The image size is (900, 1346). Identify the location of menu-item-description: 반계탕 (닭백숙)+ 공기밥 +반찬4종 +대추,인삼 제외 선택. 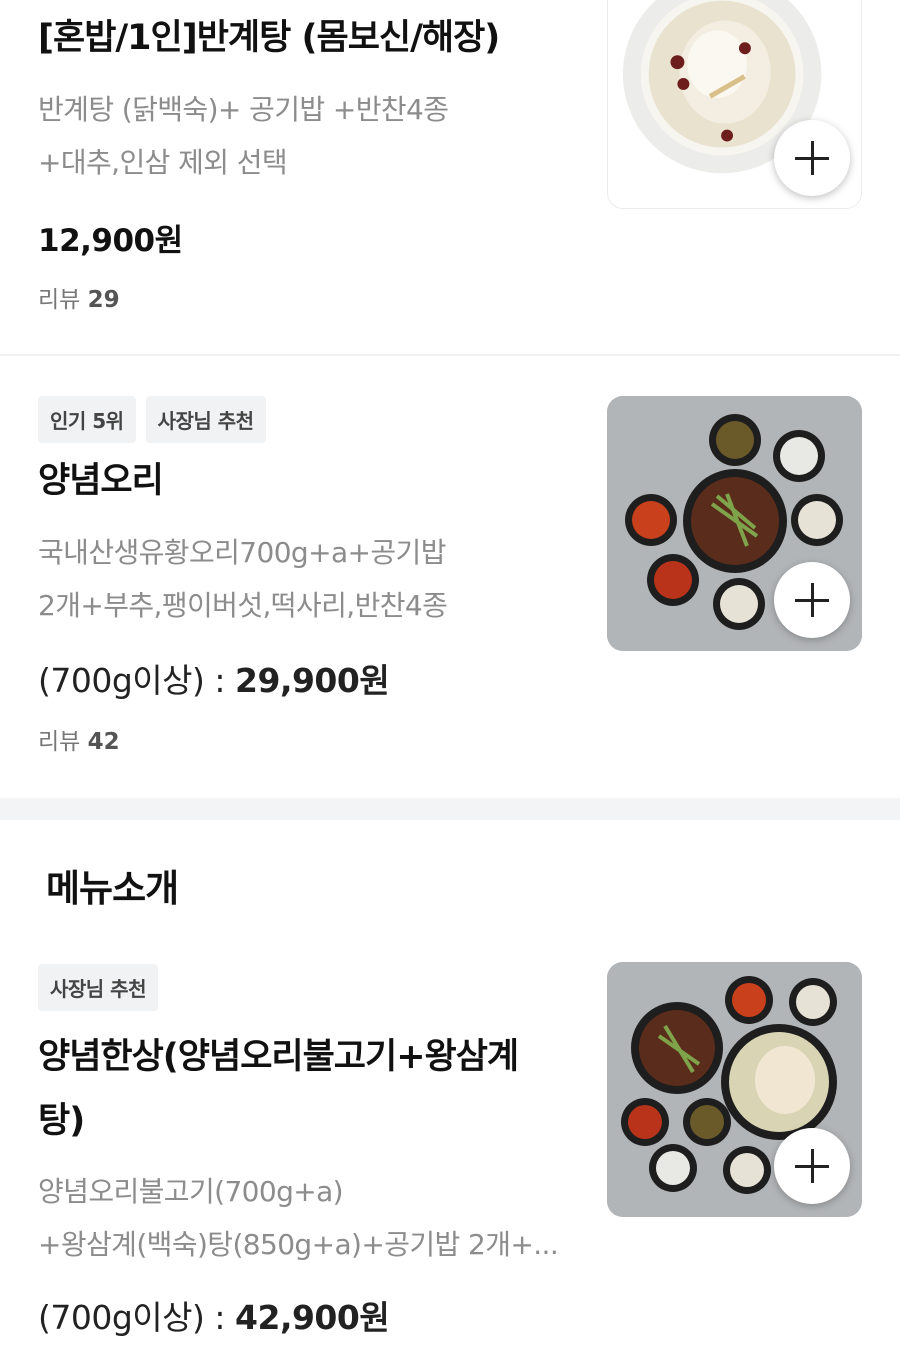
(243, 136).